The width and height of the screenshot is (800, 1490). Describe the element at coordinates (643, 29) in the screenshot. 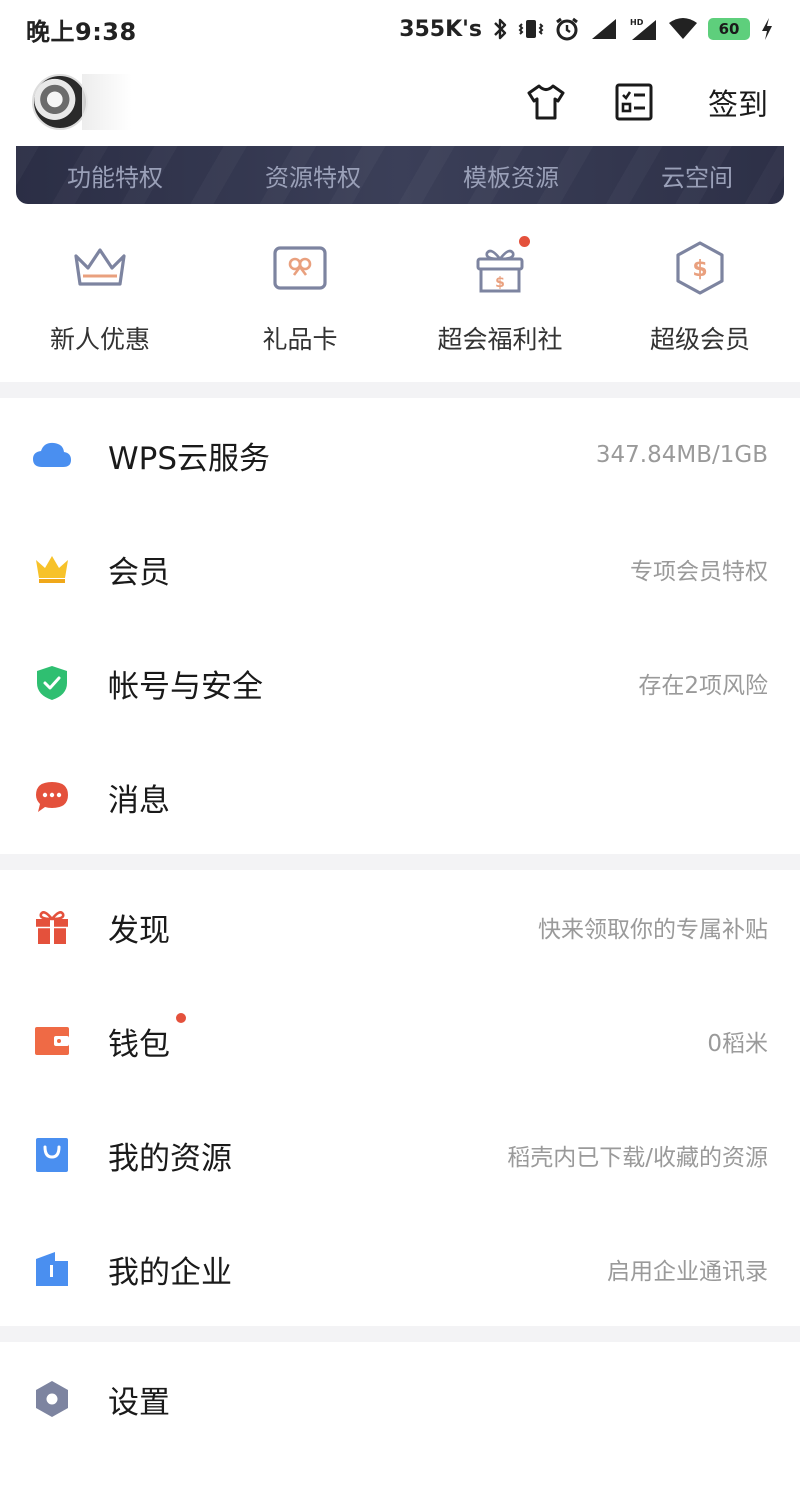

I see `signal-hd-icon: HD` at that location.